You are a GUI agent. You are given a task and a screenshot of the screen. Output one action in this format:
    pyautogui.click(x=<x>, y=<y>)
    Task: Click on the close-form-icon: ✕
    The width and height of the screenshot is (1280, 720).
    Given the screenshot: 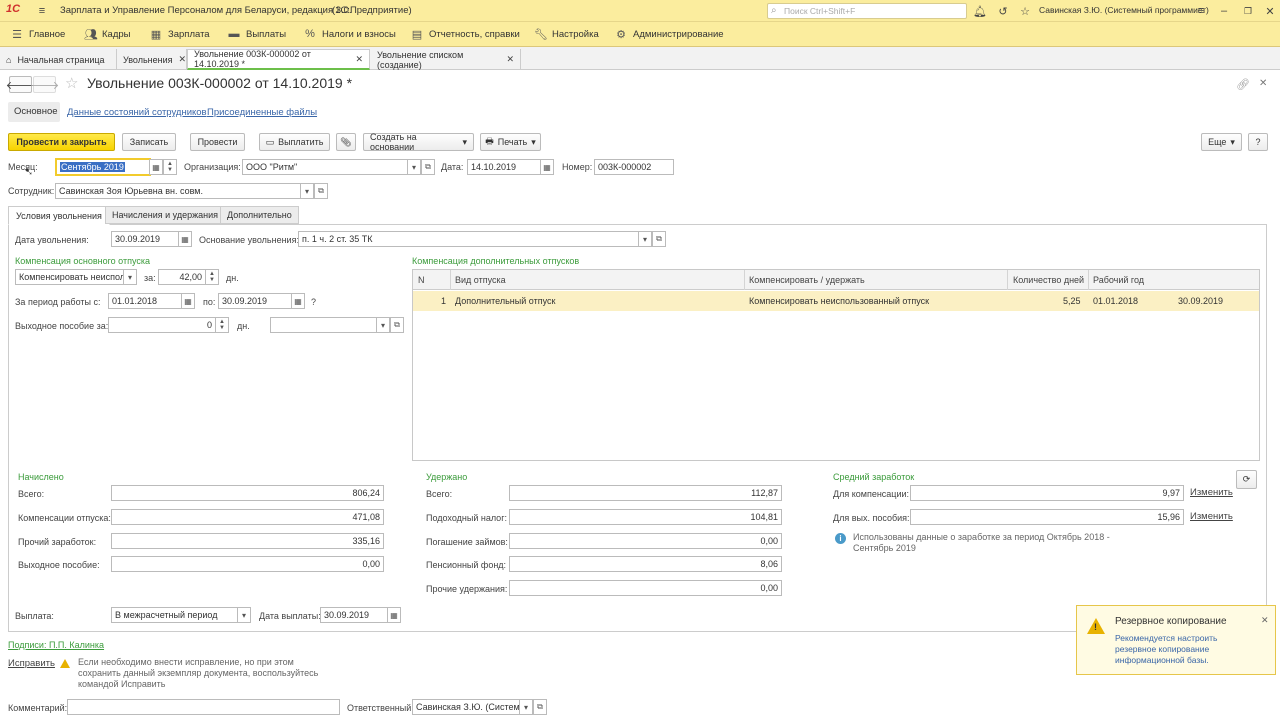 What is the action you would take?
    pyautogui.click(x=1263, y=83)
    